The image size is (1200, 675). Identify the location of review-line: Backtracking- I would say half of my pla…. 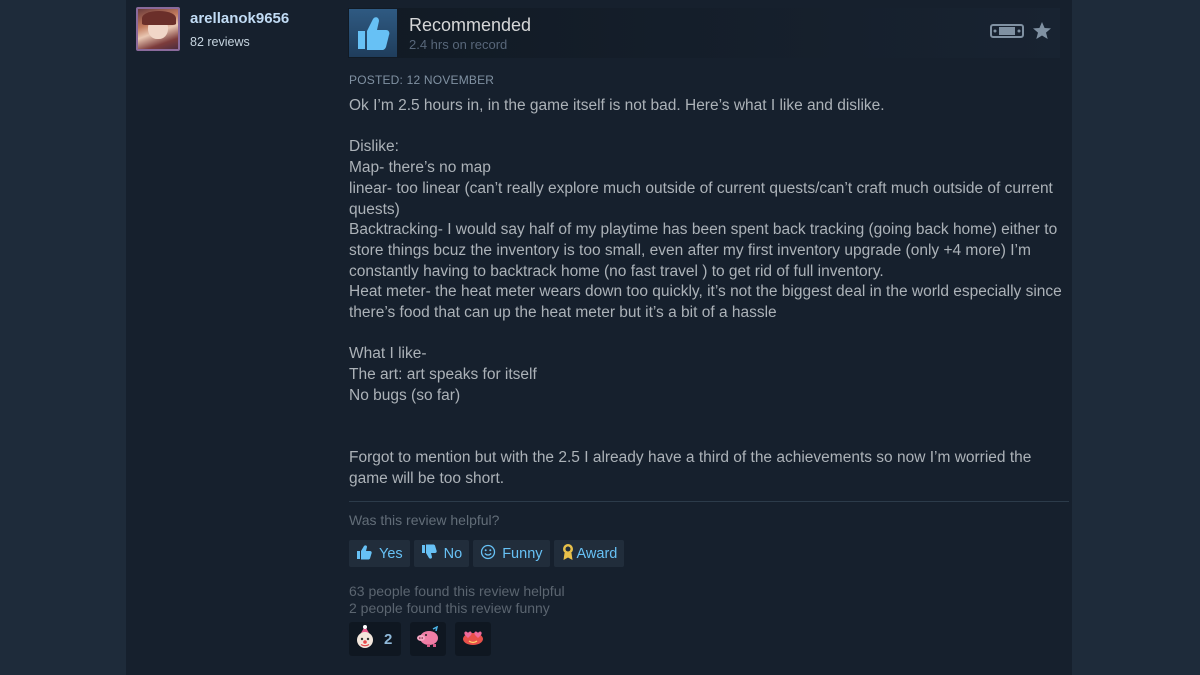
(703, 250).